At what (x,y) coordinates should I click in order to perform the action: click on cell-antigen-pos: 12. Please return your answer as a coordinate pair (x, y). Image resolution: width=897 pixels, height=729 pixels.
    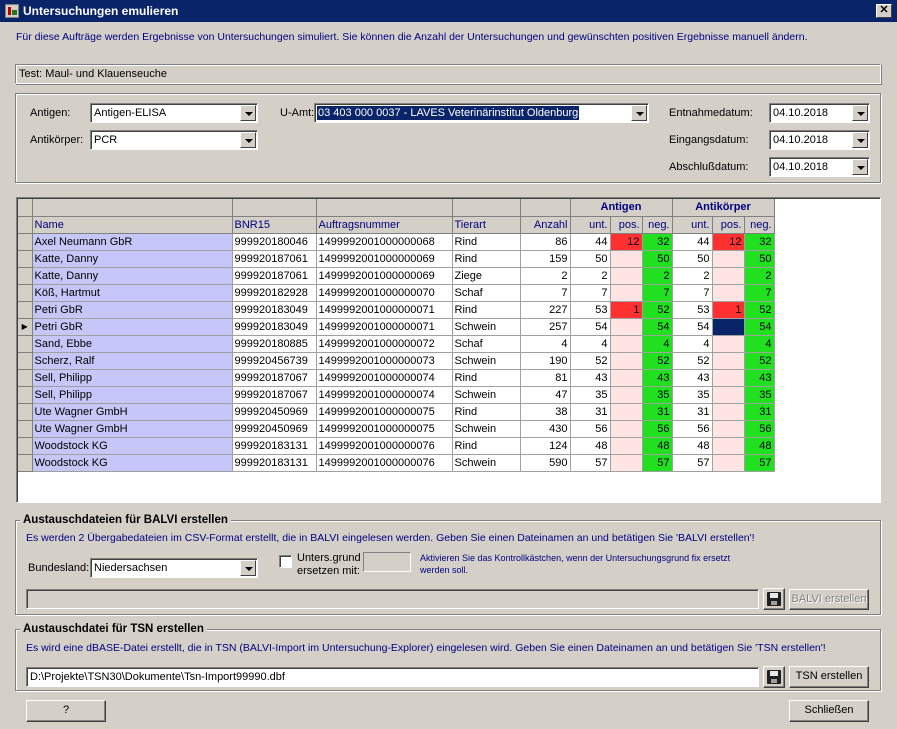
    Looking at the image, I should click on (626, 242).